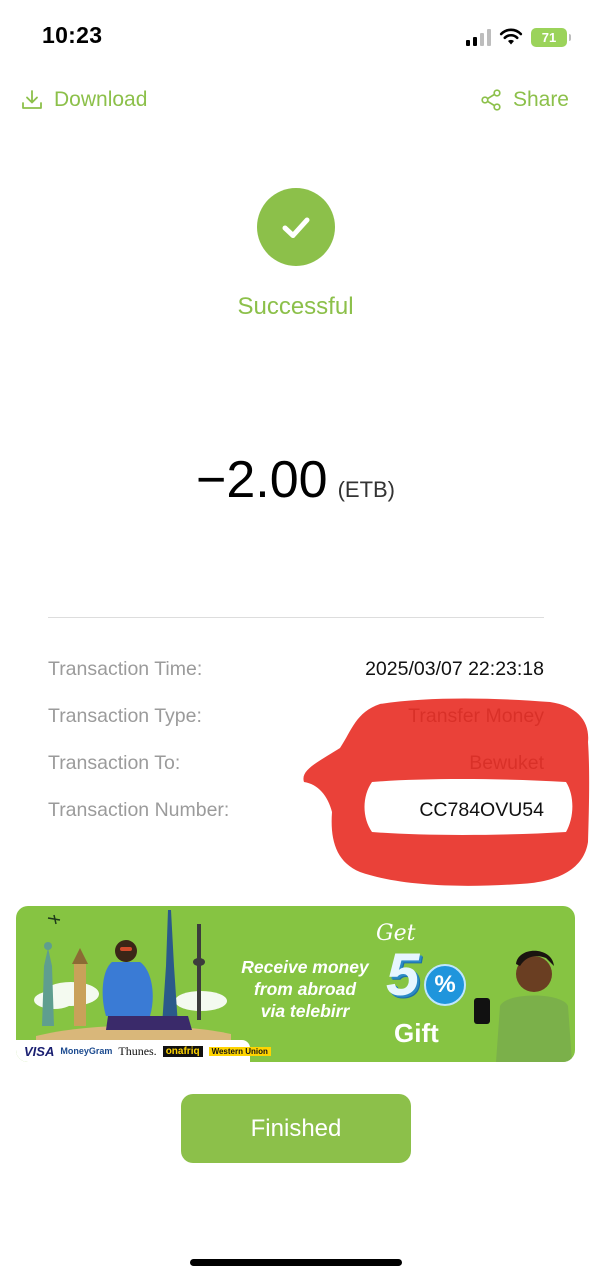 The height and width of the screenshot is (1280, 591). I want to click on detail-value: CC784OVU54, so click(481, 810).